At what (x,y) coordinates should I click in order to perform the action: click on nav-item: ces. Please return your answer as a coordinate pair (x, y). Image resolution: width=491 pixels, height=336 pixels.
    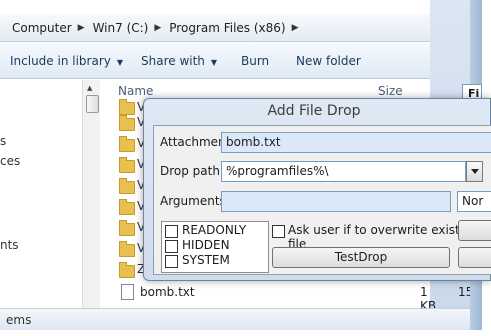
    Looking at the image, I should click on (10, 161).